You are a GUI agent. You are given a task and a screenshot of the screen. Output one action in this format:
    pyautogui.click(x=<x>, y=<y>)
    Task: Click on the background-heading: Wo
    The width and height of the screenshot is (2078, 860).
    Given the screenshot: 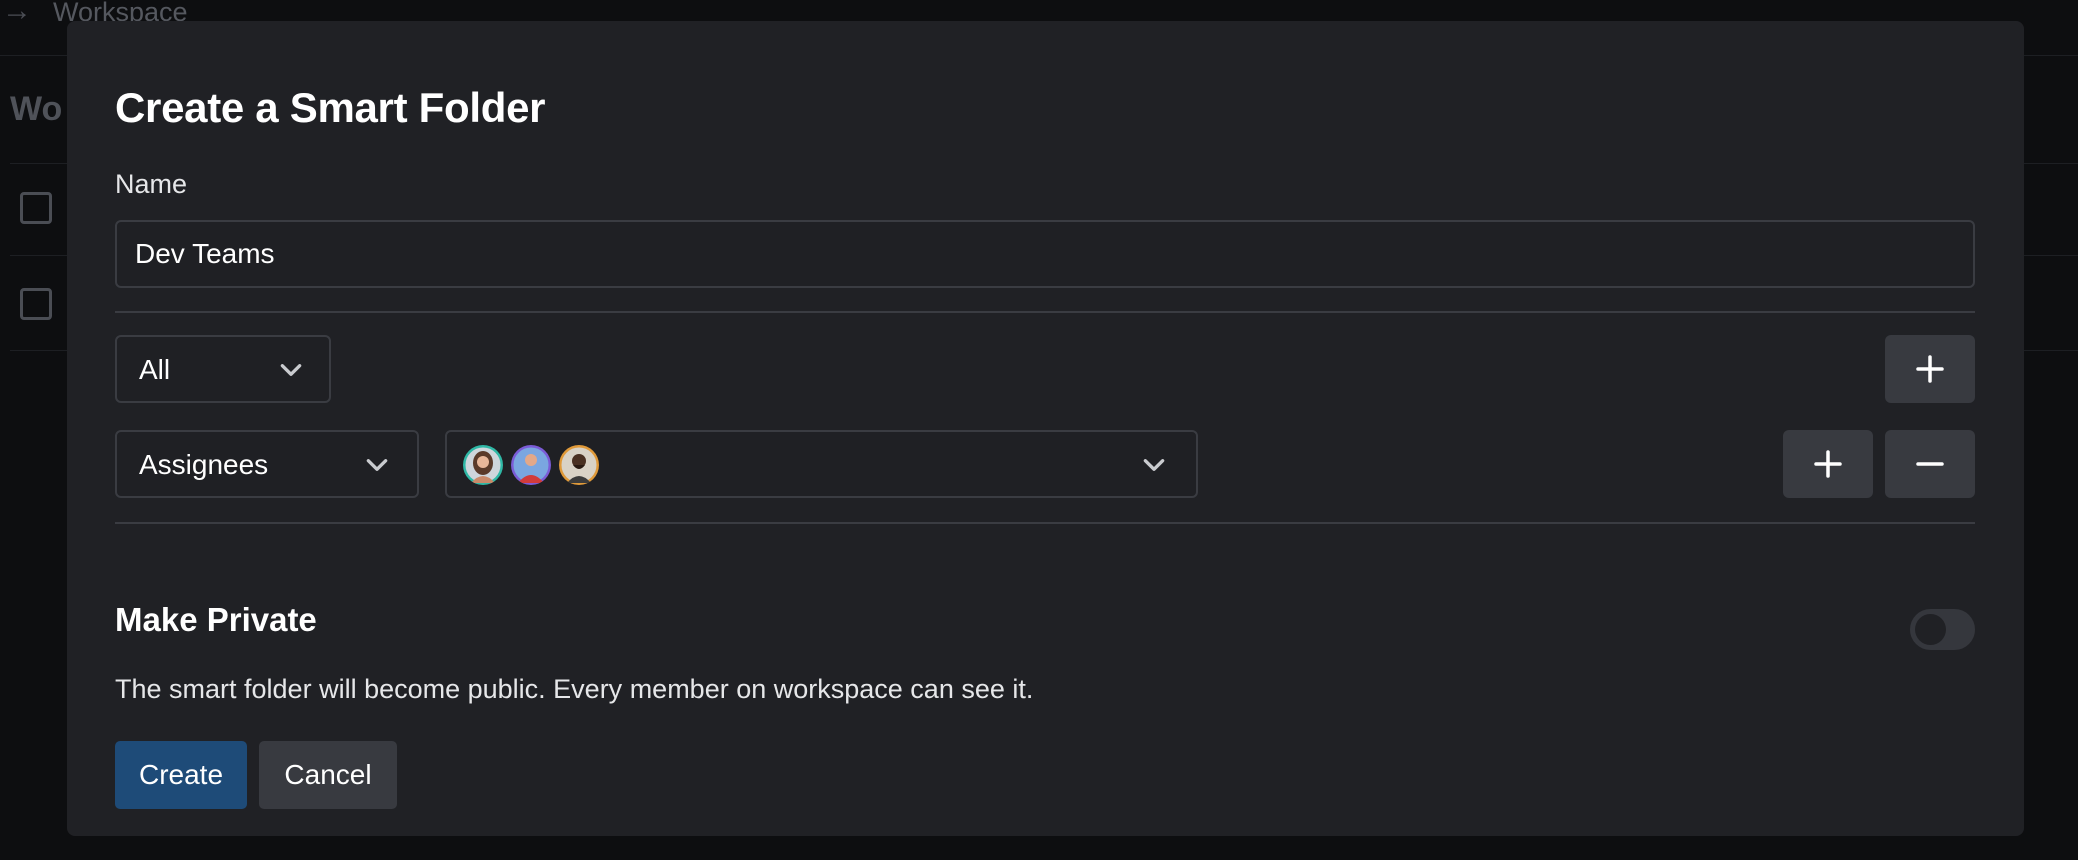 What is the action you would take?
    pyautogui.click(x=36, y=109)
    